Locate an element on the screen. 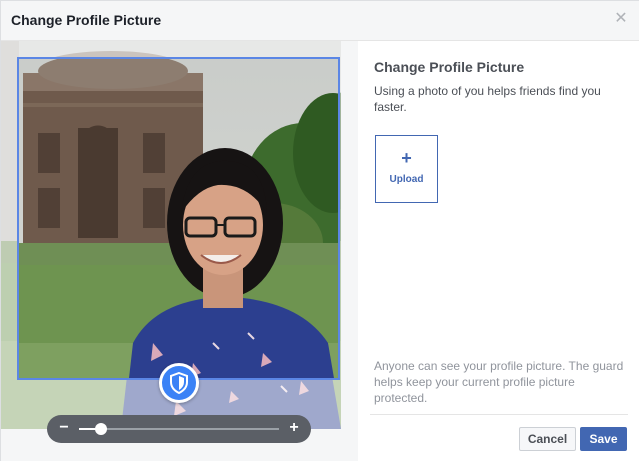 The height and width of the screenshot is (461, 639). zoom-slider is located at coordinates (179, 429).